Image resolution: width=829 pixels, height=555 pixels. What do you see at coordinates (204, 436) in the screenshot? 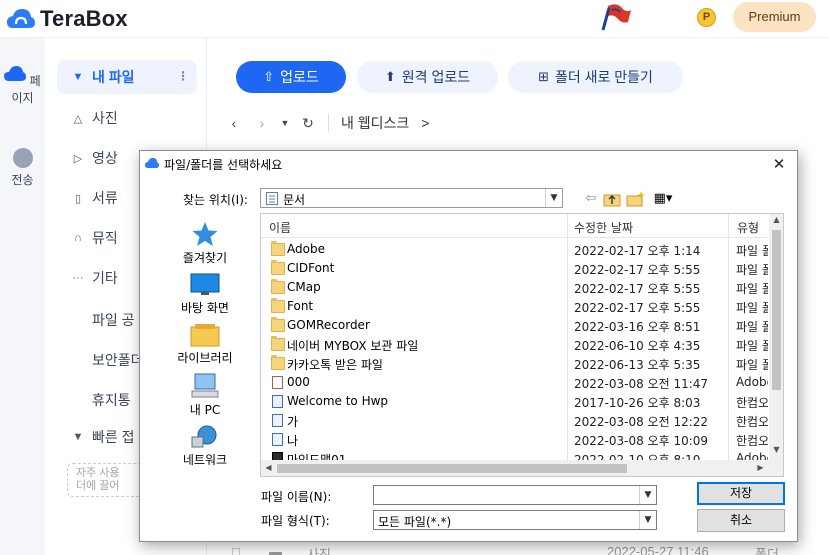
I see `network-icon` at bounding box center [204, 436].